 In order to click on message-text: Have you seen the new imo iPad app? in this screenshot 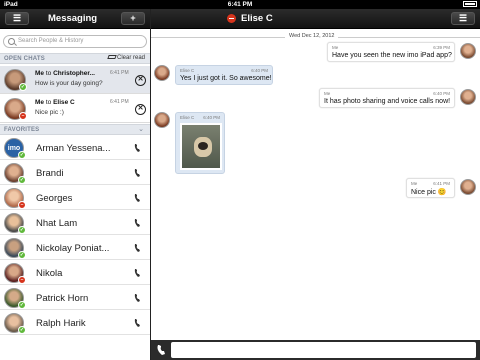, I will do `click(392, 55)`.